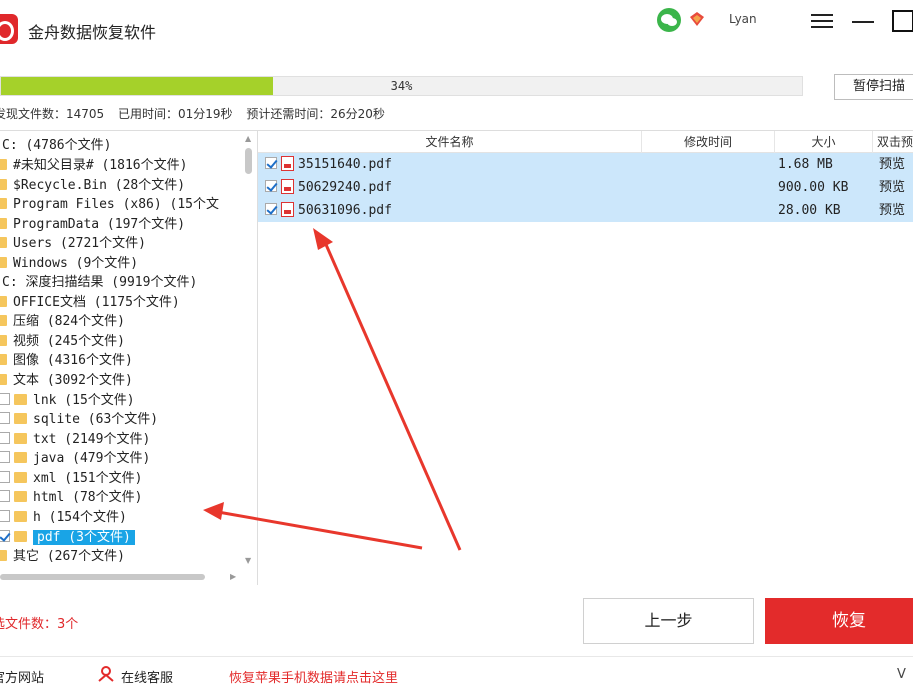 This screenshot has width=913, height=685. I want to click on table-row: 35151640.pdf 1.68 MB 预览, so click(585, 164).